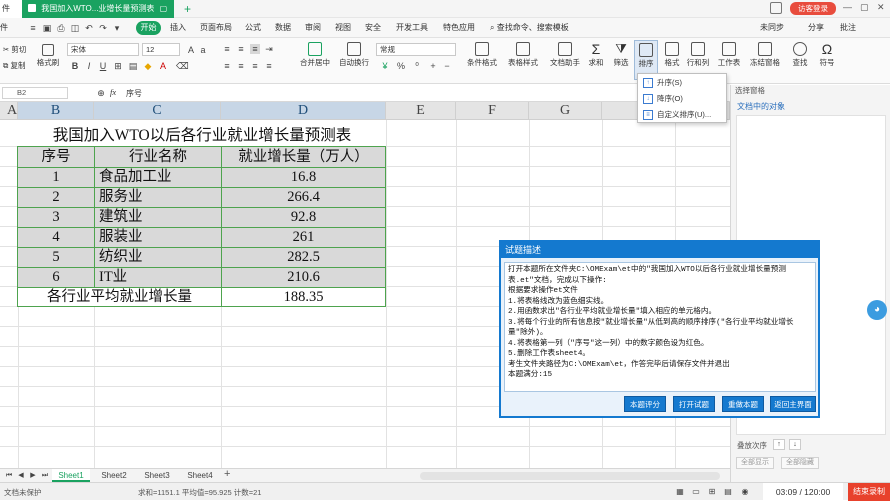 The height and width of the screenshot is (501, 890). I want to click on cut-button: ✂ 剪切, so click(14, 49).